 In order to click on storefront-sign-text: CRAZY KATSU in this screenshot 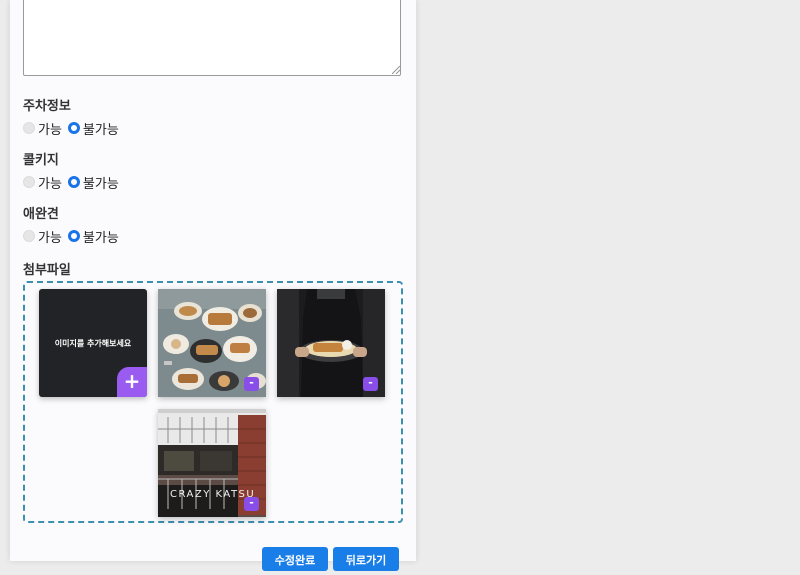, I will do `click(212, 494)`.